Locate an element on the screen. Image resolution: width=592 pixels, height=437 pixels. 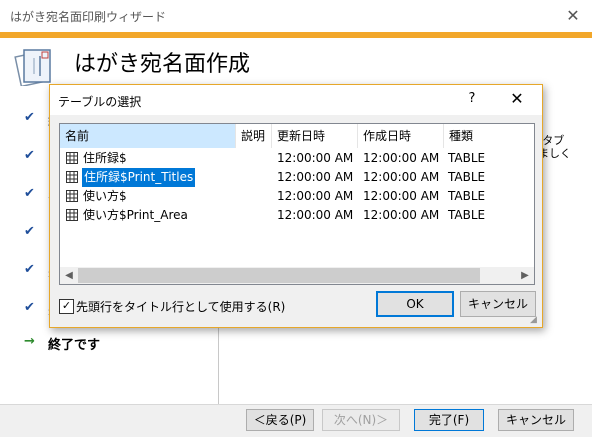
finish-button: 完了(F) is located at coordinates (449, 420).